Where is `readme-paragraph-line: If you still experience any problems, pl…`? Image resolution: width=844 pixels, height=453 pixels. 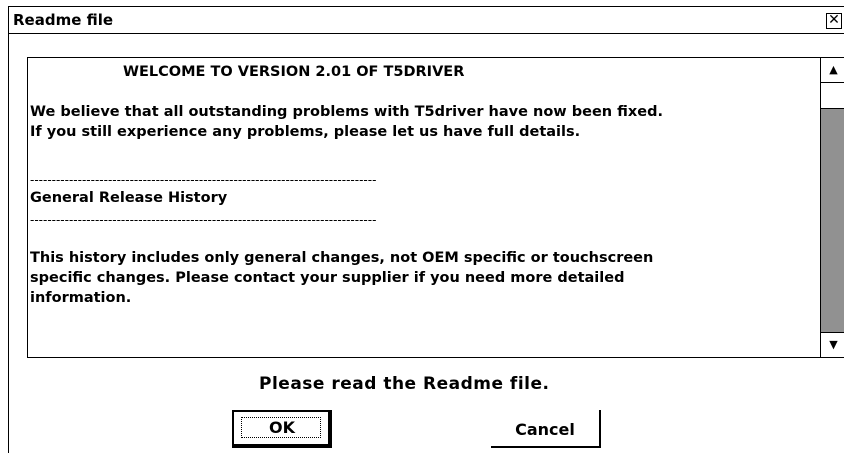
readme-paragraph-line: If you still experience any problems, pl… is located at coordinates (305, 132).